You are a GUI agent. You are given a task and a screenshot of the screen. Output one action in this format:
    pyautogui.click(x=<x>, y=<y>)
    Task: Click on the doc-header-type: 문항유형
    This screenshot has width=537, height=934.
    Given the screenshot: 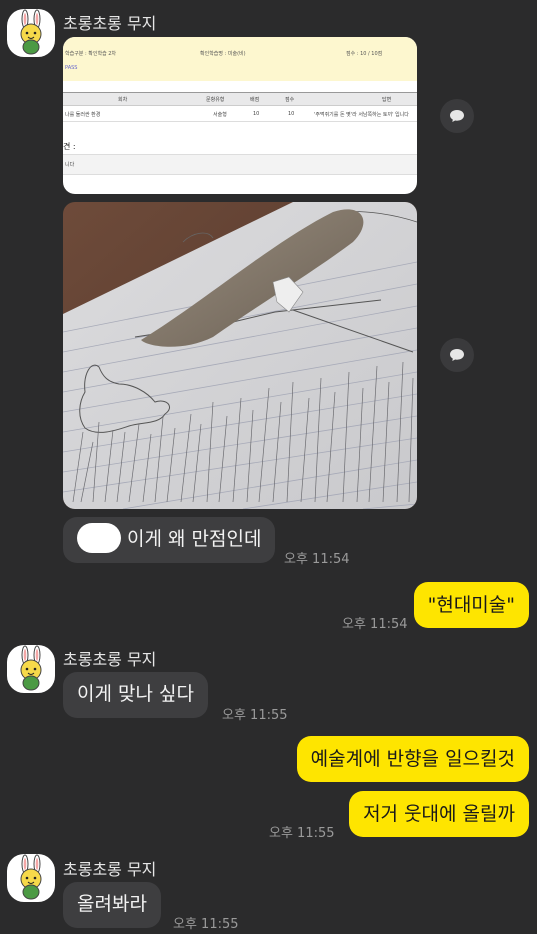 What is the action you would take?
    pyautogui.click(x=215, y=100)
    